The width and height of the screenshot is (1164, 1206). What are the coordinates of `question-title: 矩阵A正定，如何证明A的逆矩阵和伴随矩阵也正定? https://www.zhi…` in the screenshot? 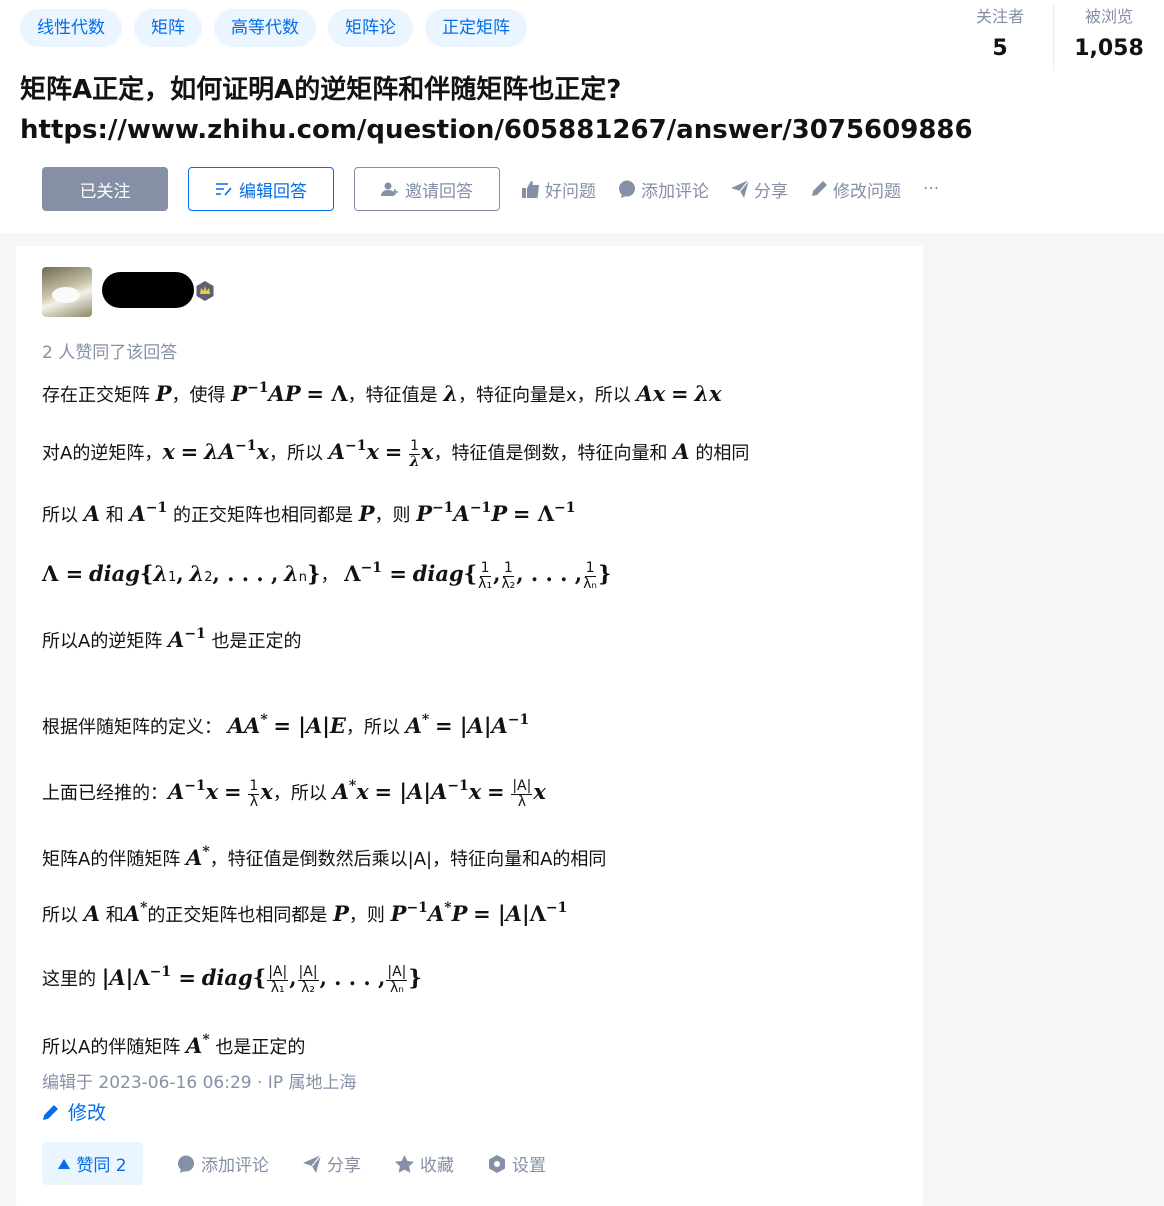 It's located at (520, 110).